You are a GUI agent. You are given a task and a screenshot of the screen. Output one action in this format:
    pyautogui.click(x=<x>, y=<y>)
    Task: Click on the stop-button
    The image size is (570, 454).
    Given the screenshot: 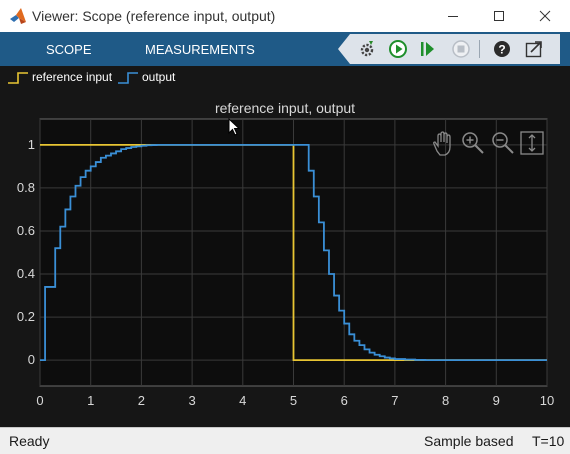 What is the action you would take?
    pyautogui.click(x=461, y=49)
    